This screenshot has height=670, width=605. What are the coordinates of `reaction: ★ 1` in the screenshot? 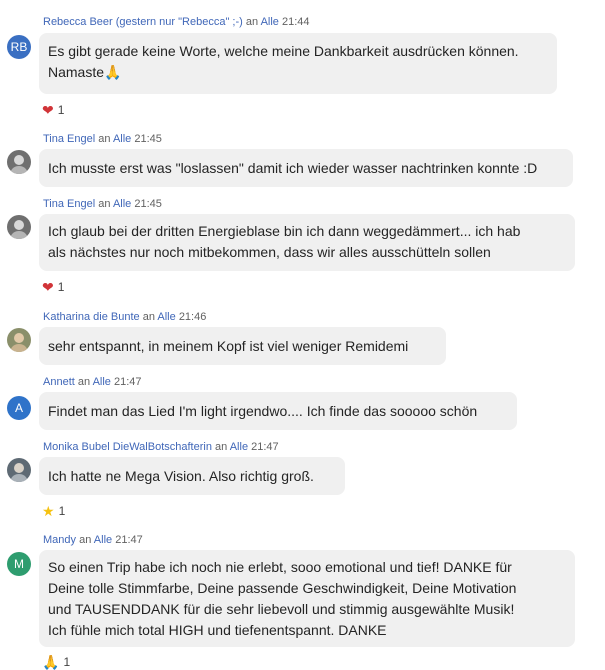 It's located at (53, 511).